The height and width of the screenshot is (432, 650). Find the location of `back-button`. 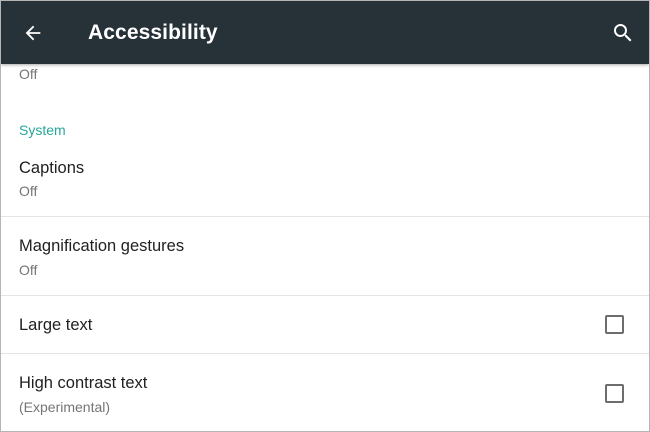

back-button is located at coordinates (33, 33).